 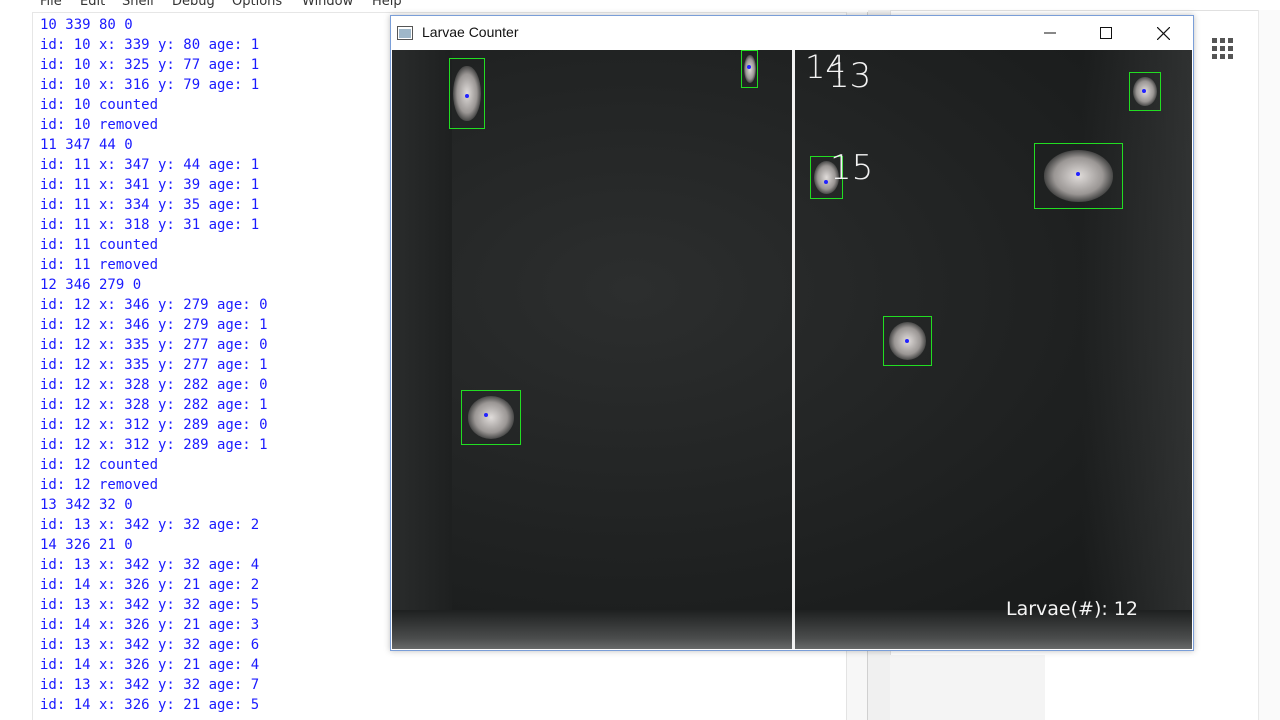 I want to click on shell-output-line: id: 13 x: 342 y: 32 age: 7, so click(x=150, y=685).